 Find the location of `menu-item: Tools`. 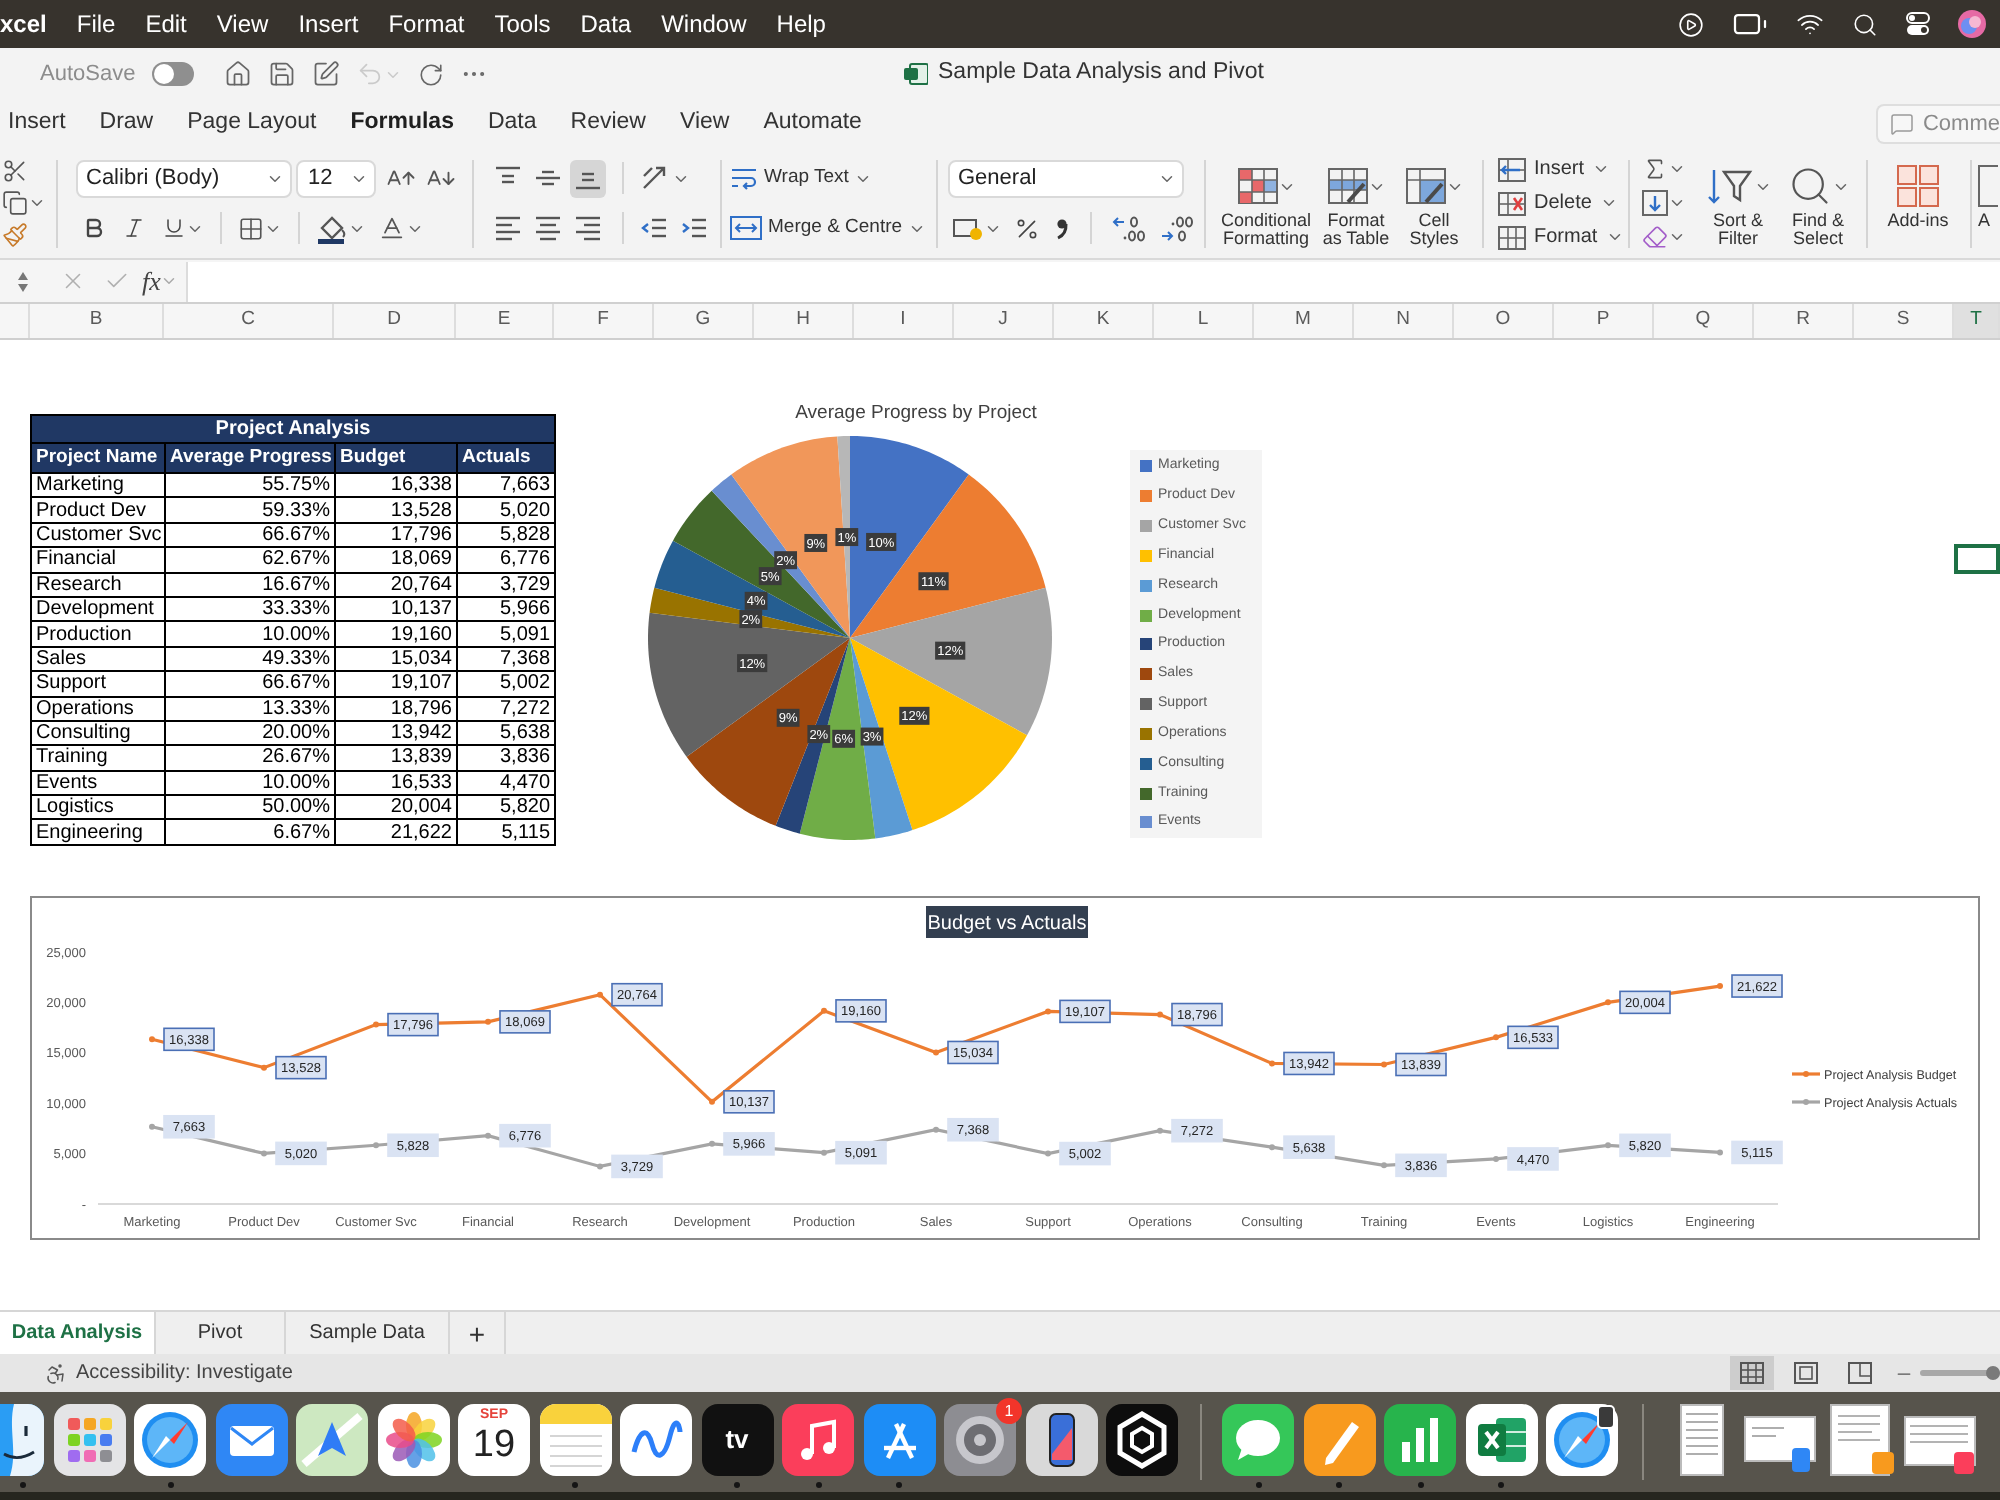

menu-item: Tools is located at coordinates (522, 24).